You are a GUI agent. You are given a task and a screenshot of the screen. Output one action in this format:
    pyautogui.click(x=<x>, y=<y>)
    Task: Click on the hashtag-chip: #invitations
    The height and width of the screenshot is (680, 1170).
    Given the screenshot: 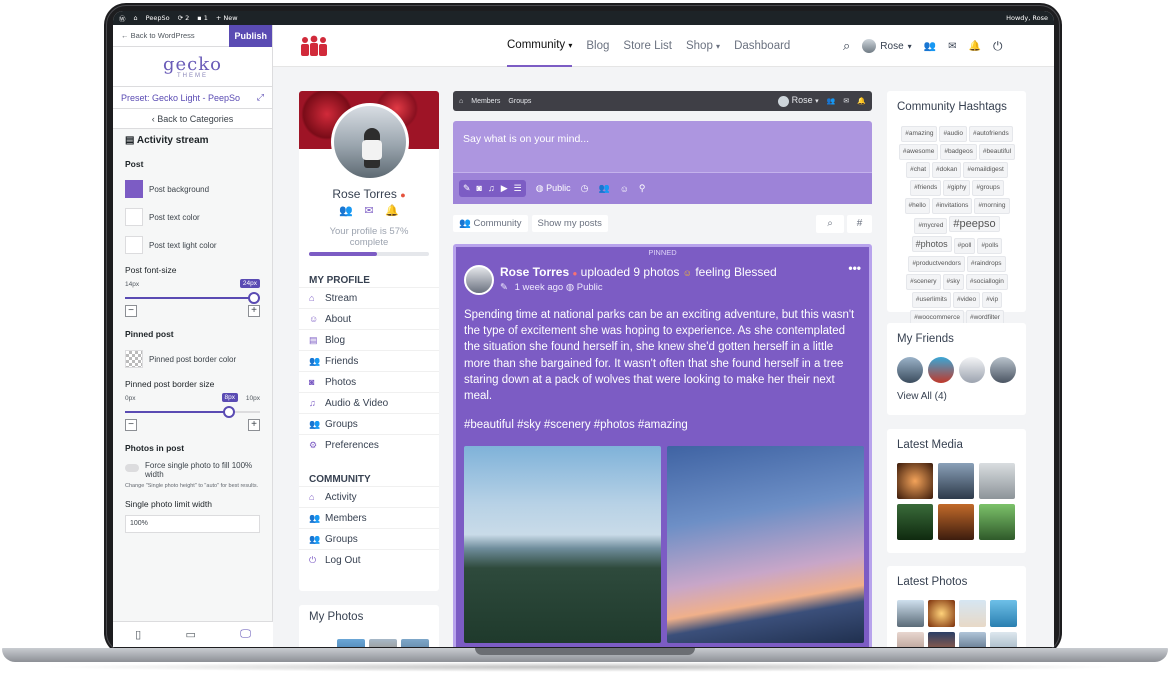 What is the action you would take?
    pyautogui.click(x=952, y=206)
    